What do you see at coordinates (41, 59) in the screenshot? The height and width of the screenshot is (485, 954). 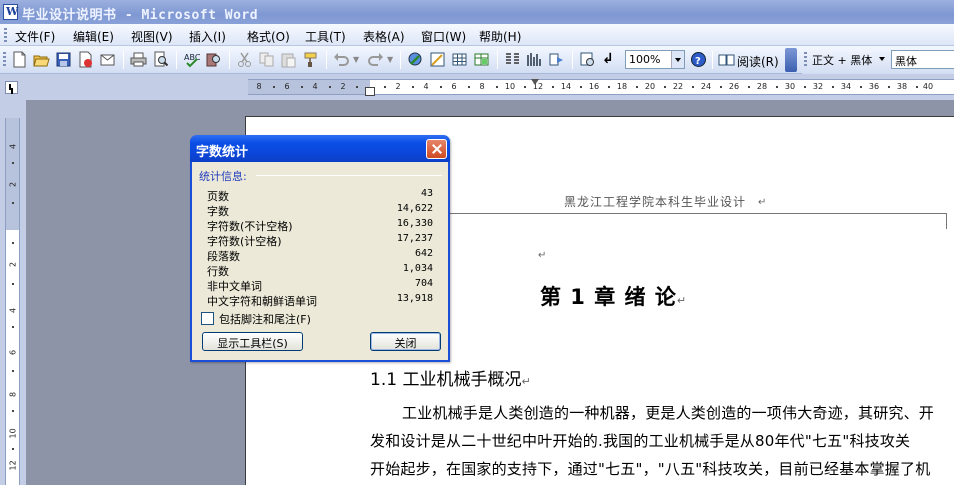 I see `open-icon` at bounding box center [41, 59].